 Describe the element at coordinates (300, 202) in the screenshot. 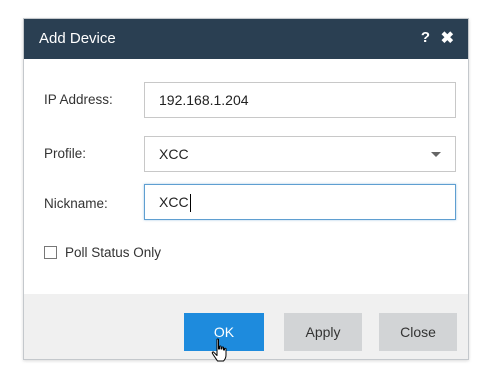

I see `nickname-input: XCC` at that location.